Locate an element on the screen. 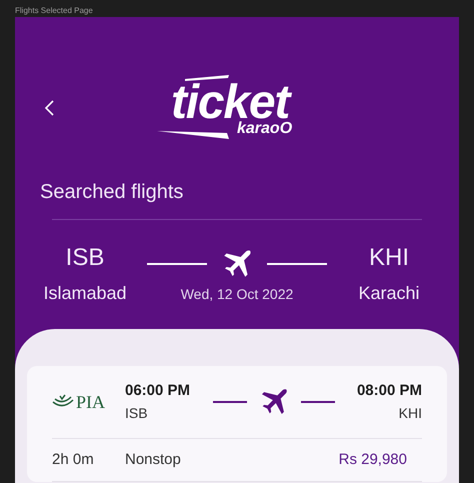 The width and height of the screenshot is (474, 483). flight-date: Wed, 12 Oct 2022 is located at coordinates (237, 294).